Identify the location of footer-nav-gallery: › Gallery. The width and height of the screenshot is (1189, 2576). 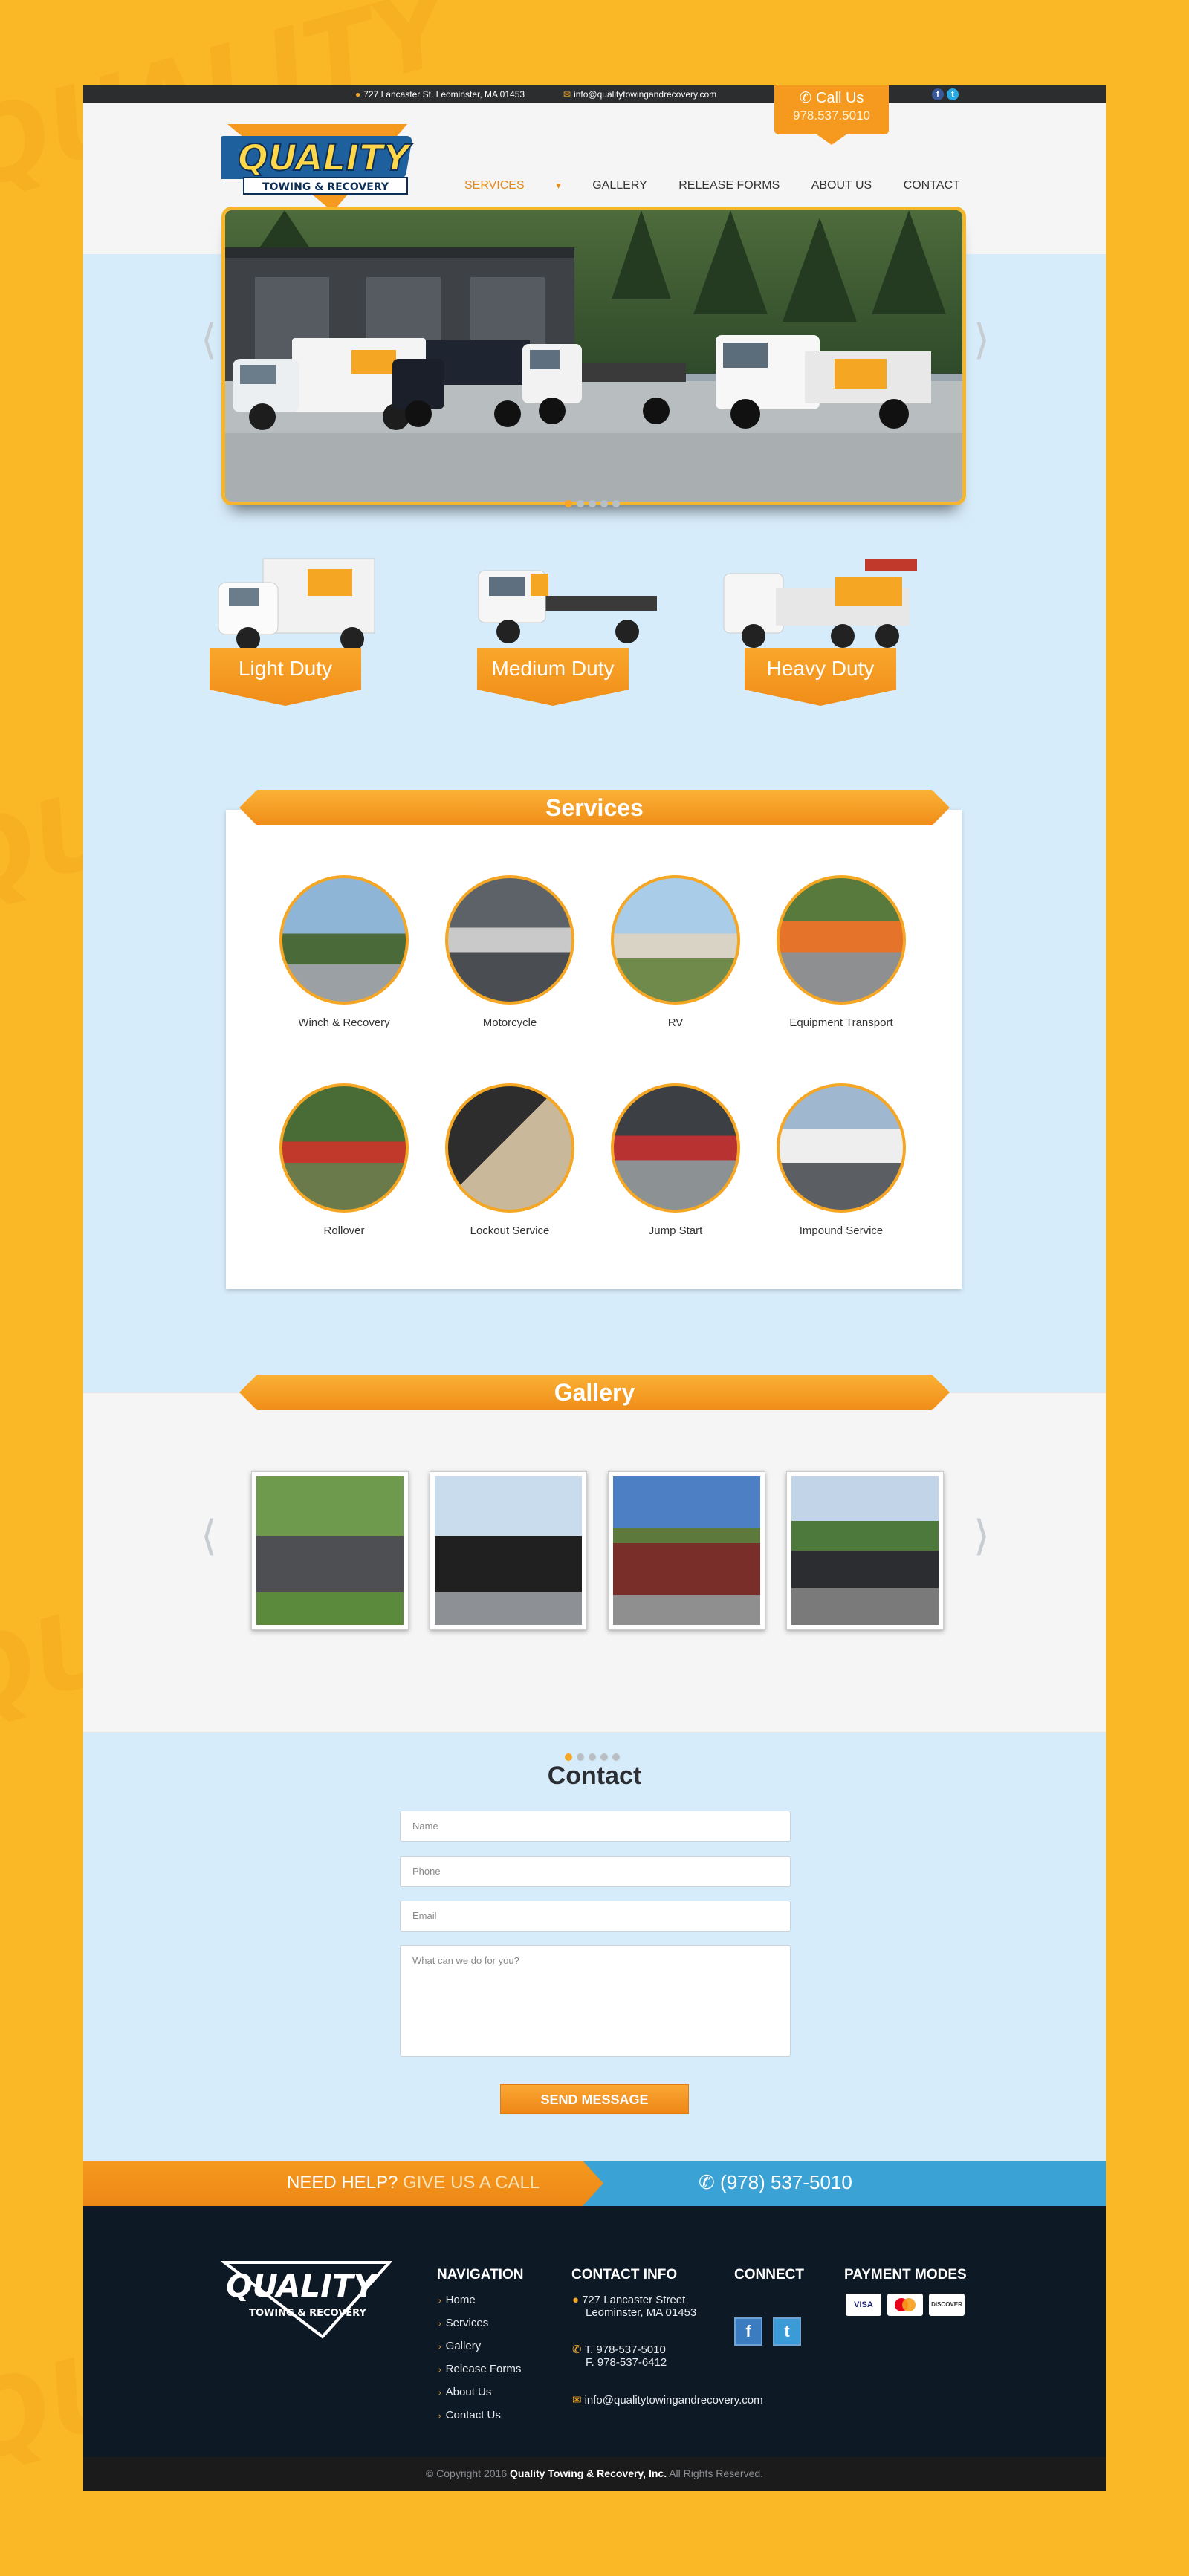
(460, 2346).